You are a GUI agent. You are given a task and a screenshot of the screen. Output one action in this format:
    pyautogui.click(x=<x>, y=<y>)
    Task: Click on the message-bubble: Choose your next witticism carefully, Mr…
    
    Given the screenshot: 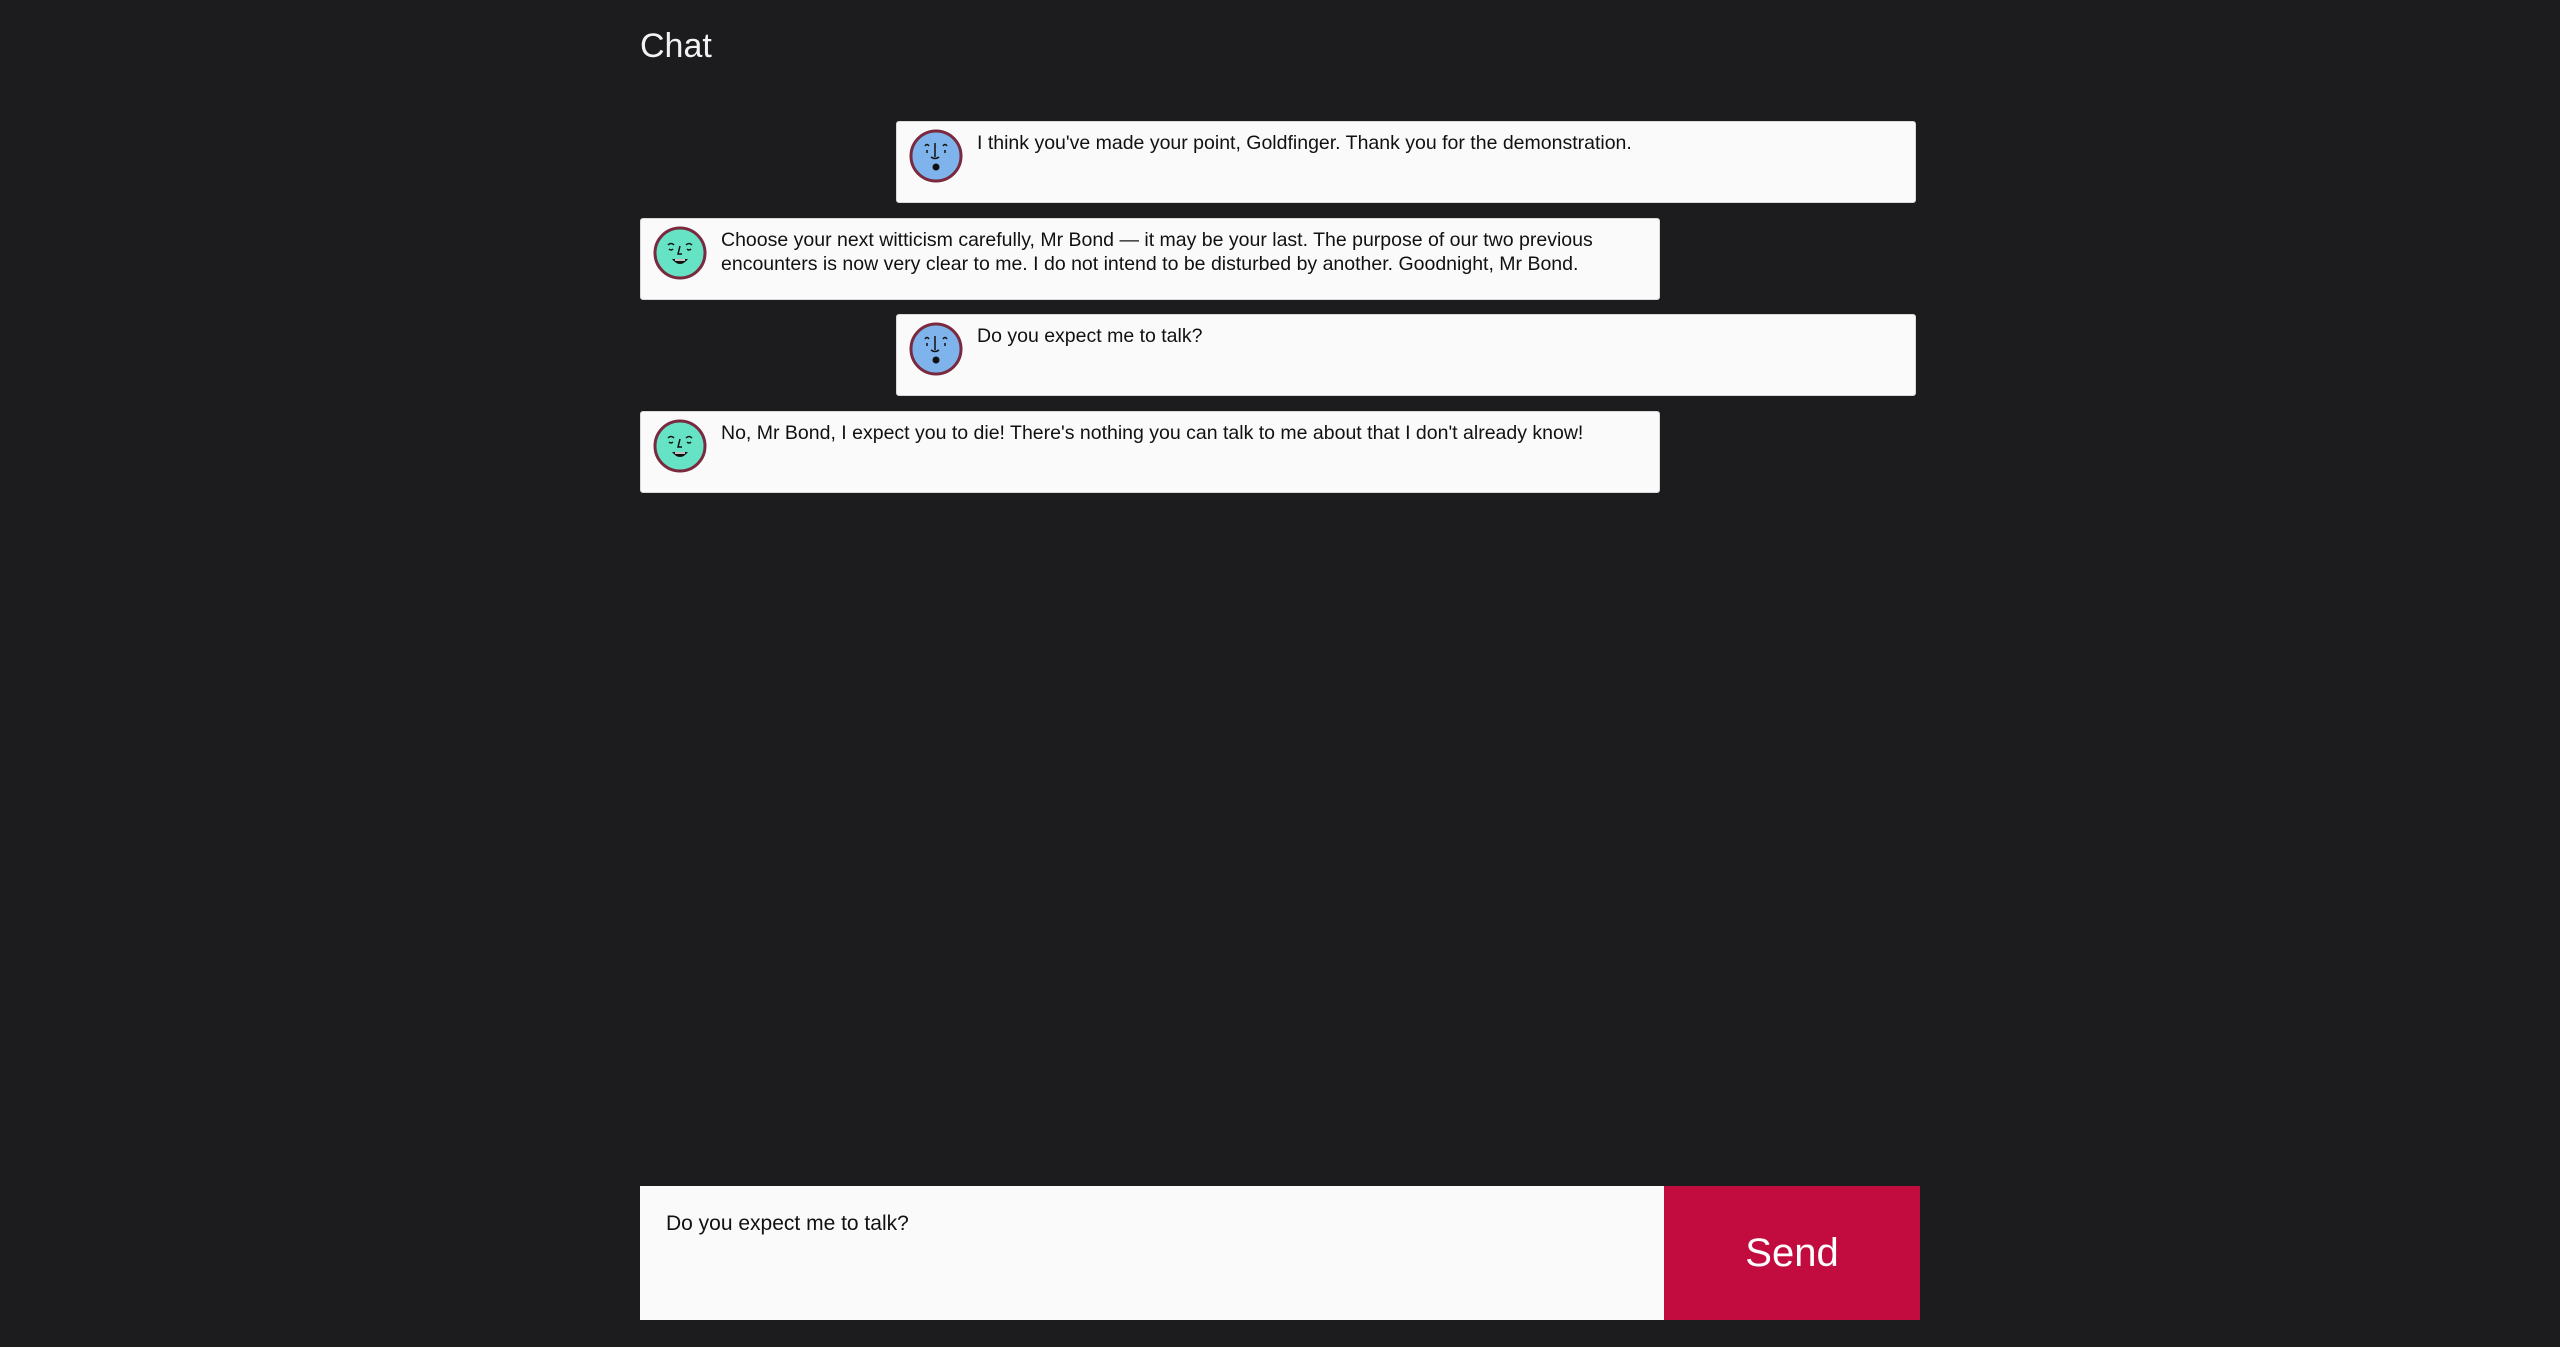 What is the action you would take?
    pyautogui.click(x=1150, y=259)
    